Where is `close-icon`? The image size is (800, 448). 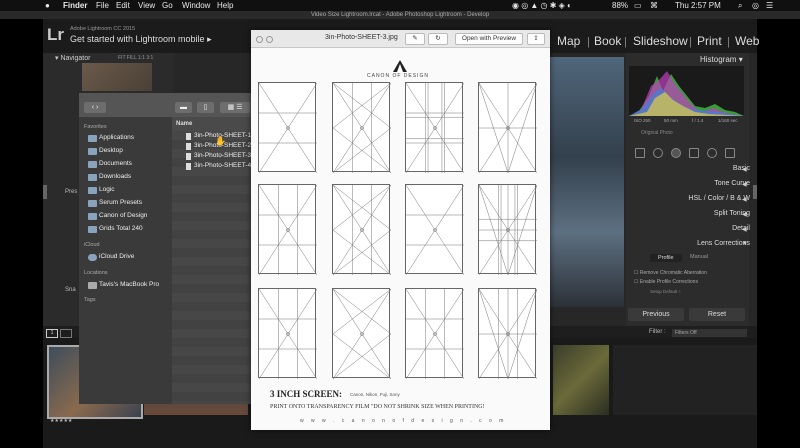 close-icon is located at coordinates (259, 39).